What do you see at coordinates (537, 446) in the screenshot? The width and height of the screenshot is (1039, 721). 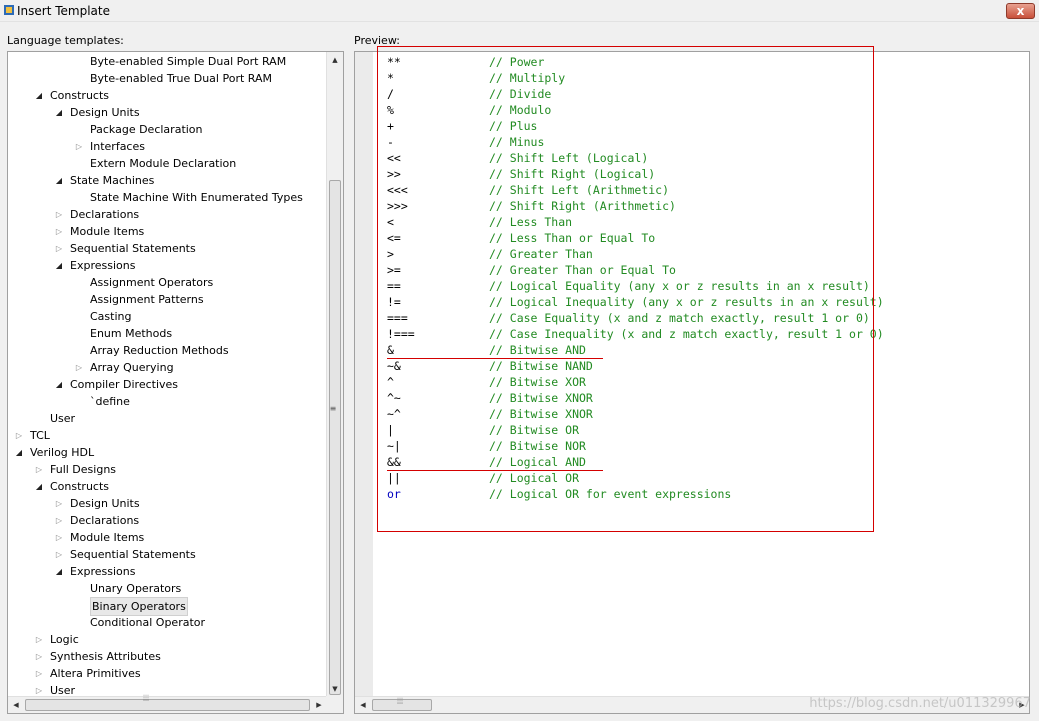 I see `code-comment: // Bitwise NOR` at bounding box center [537, 446].